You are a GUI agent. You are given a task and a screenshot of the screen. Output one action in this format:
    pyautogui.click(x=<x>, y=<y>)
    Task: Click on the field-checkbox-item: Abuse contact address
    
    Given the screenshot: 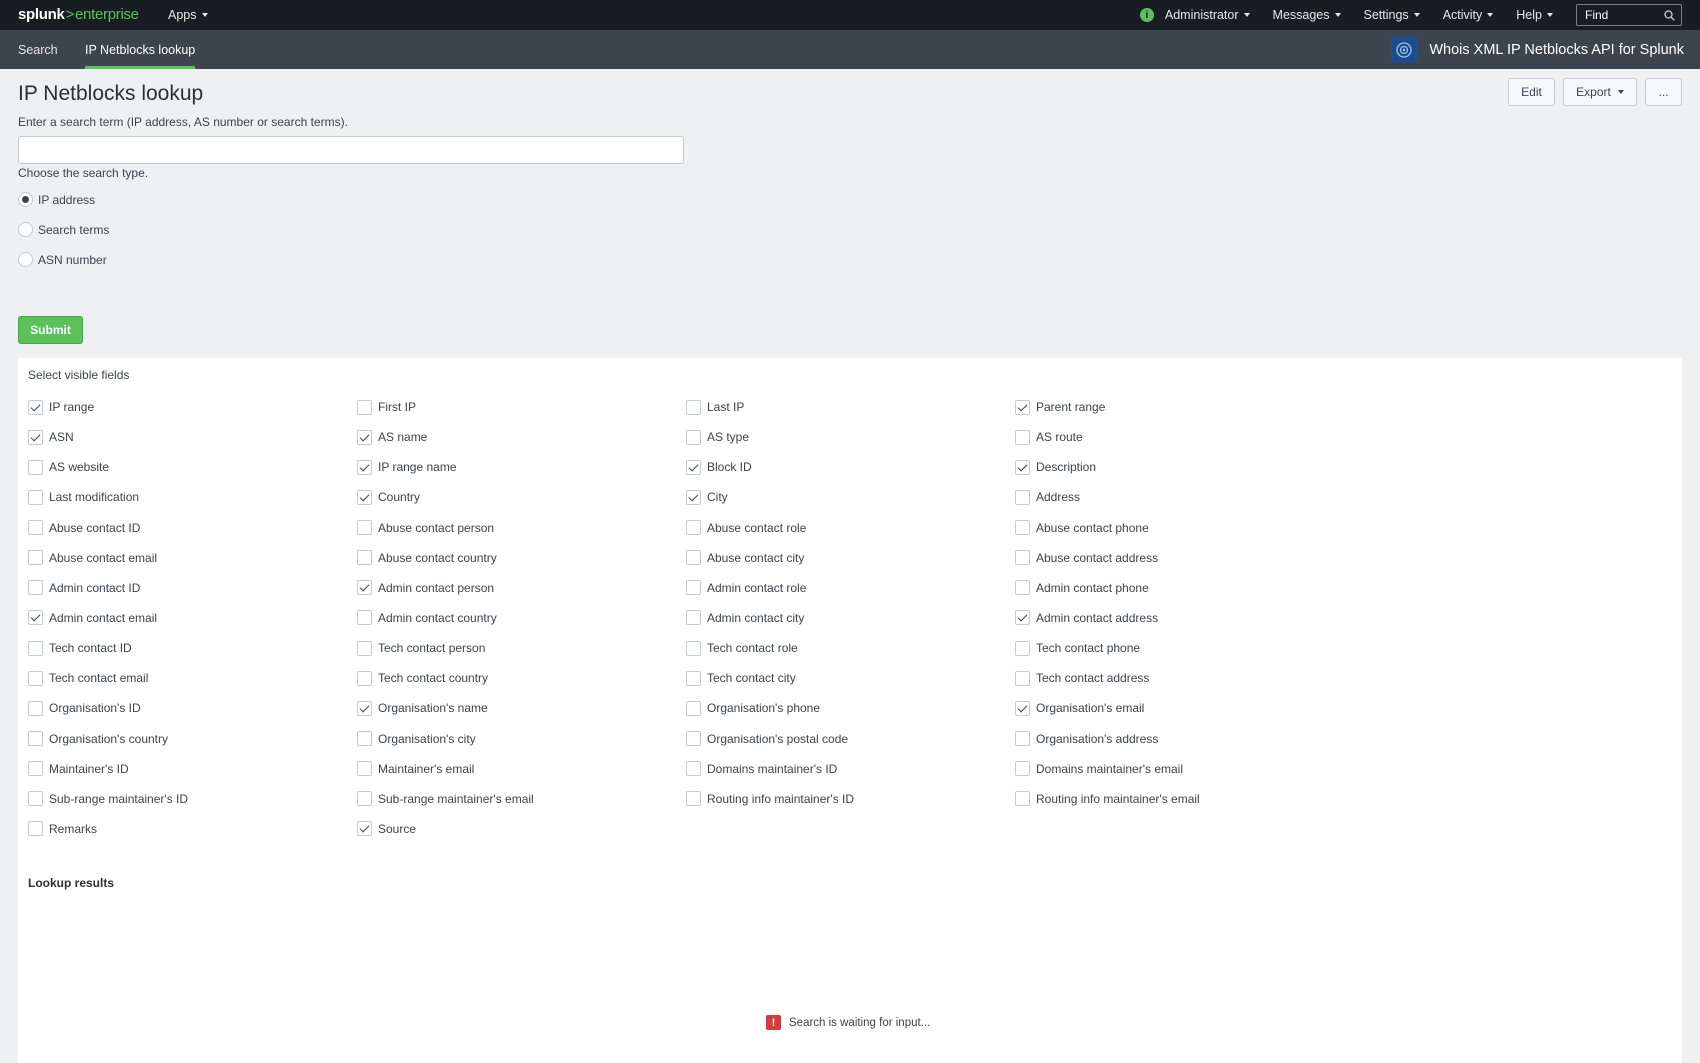 What is the action you would take?
    pyautogui.click(x=1179, y=558)
    